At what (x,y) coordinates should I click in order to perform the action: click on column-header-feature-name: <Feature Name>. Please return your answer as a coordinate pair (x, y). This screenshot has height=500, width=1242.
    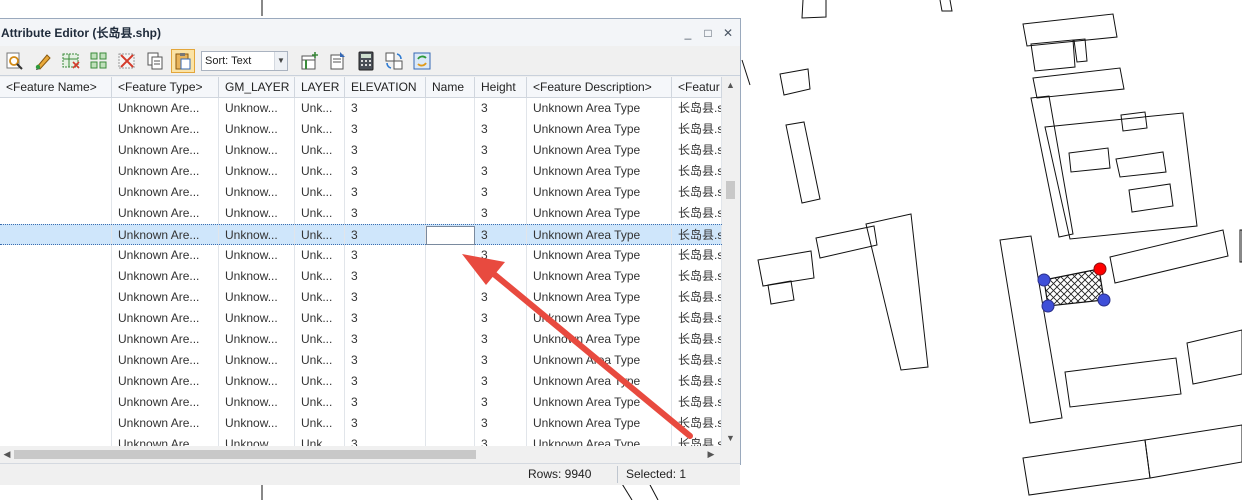
    Looking at the image, I should click on (56, 87).